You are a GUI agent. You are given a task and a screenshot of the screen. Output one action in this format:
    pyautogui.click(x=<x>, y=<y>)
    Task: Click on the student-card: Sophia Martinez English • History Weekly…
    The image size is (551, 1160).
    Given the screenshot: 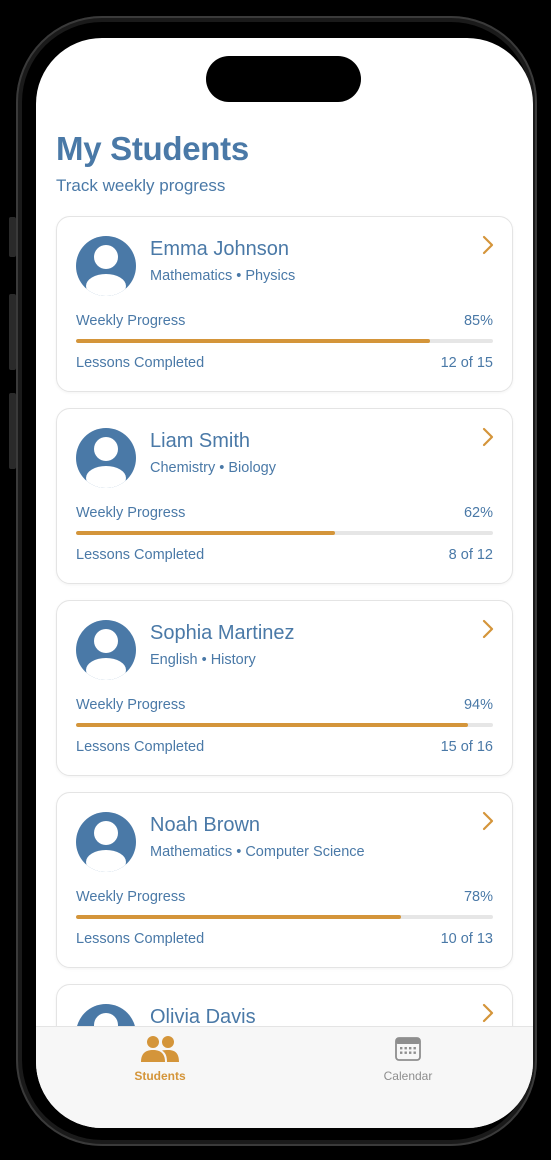 What is the action you would take?
    pyautogui.click(x=284, y=688)
    